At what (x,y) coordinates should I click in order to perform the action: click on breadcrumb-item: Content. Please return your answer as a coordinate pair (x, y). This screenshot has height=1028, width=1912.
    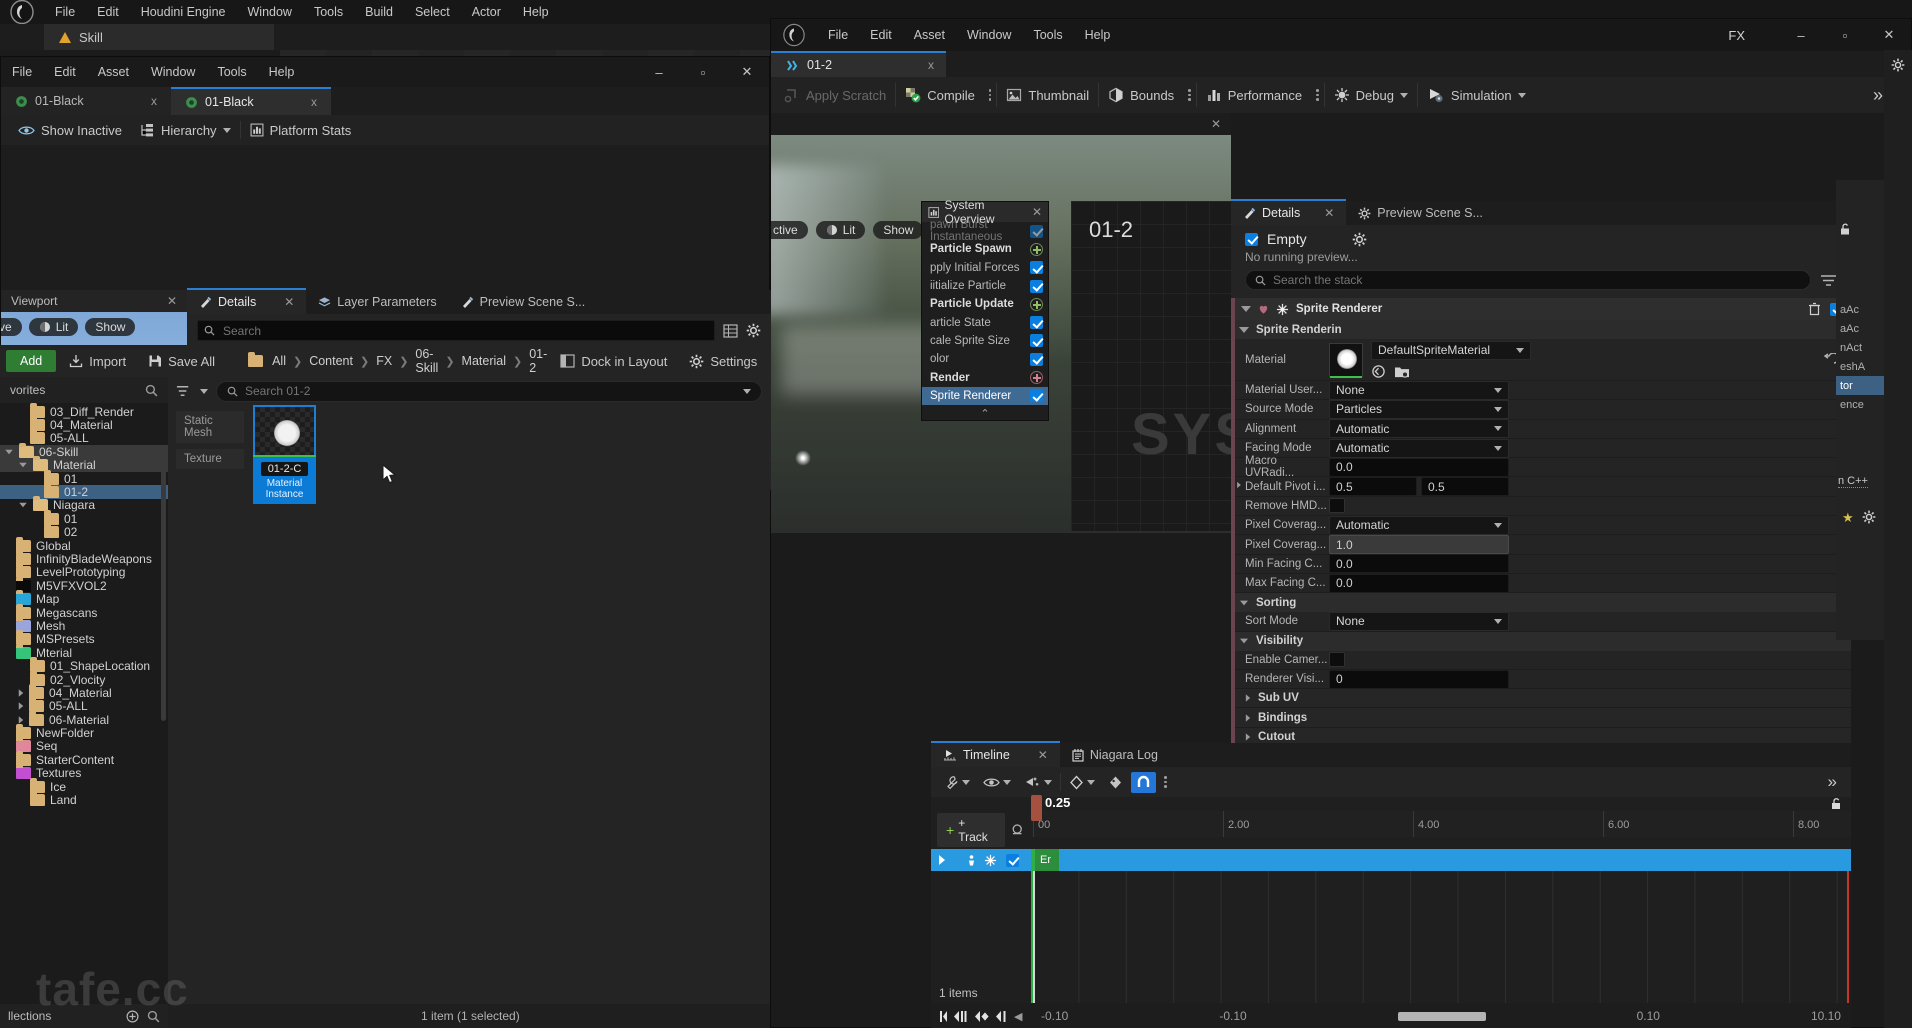
    Looking at the image, I should click on (331, 361).